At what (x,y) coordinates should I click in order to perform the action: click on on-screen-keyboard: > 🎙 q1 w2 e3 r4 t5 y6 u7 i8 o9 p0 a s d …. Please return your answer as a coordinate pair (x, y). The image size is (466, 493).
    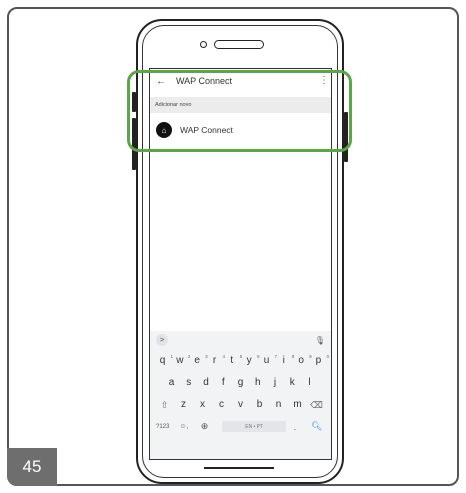
    Looking at the image, I should click on (240, 395).